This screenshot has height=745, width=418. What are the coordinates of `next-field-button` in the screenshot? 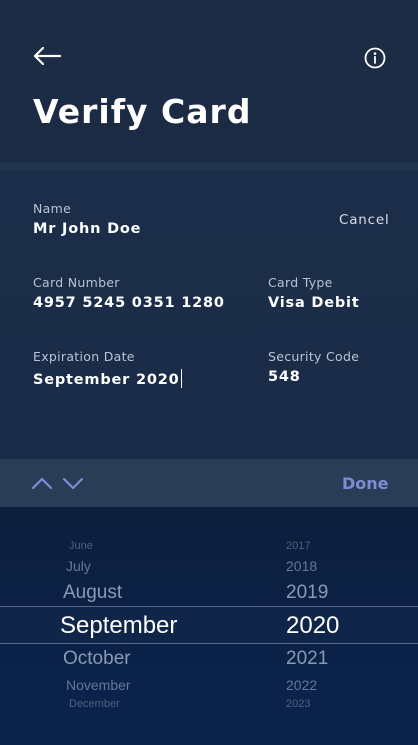 It's located at (73, 483).